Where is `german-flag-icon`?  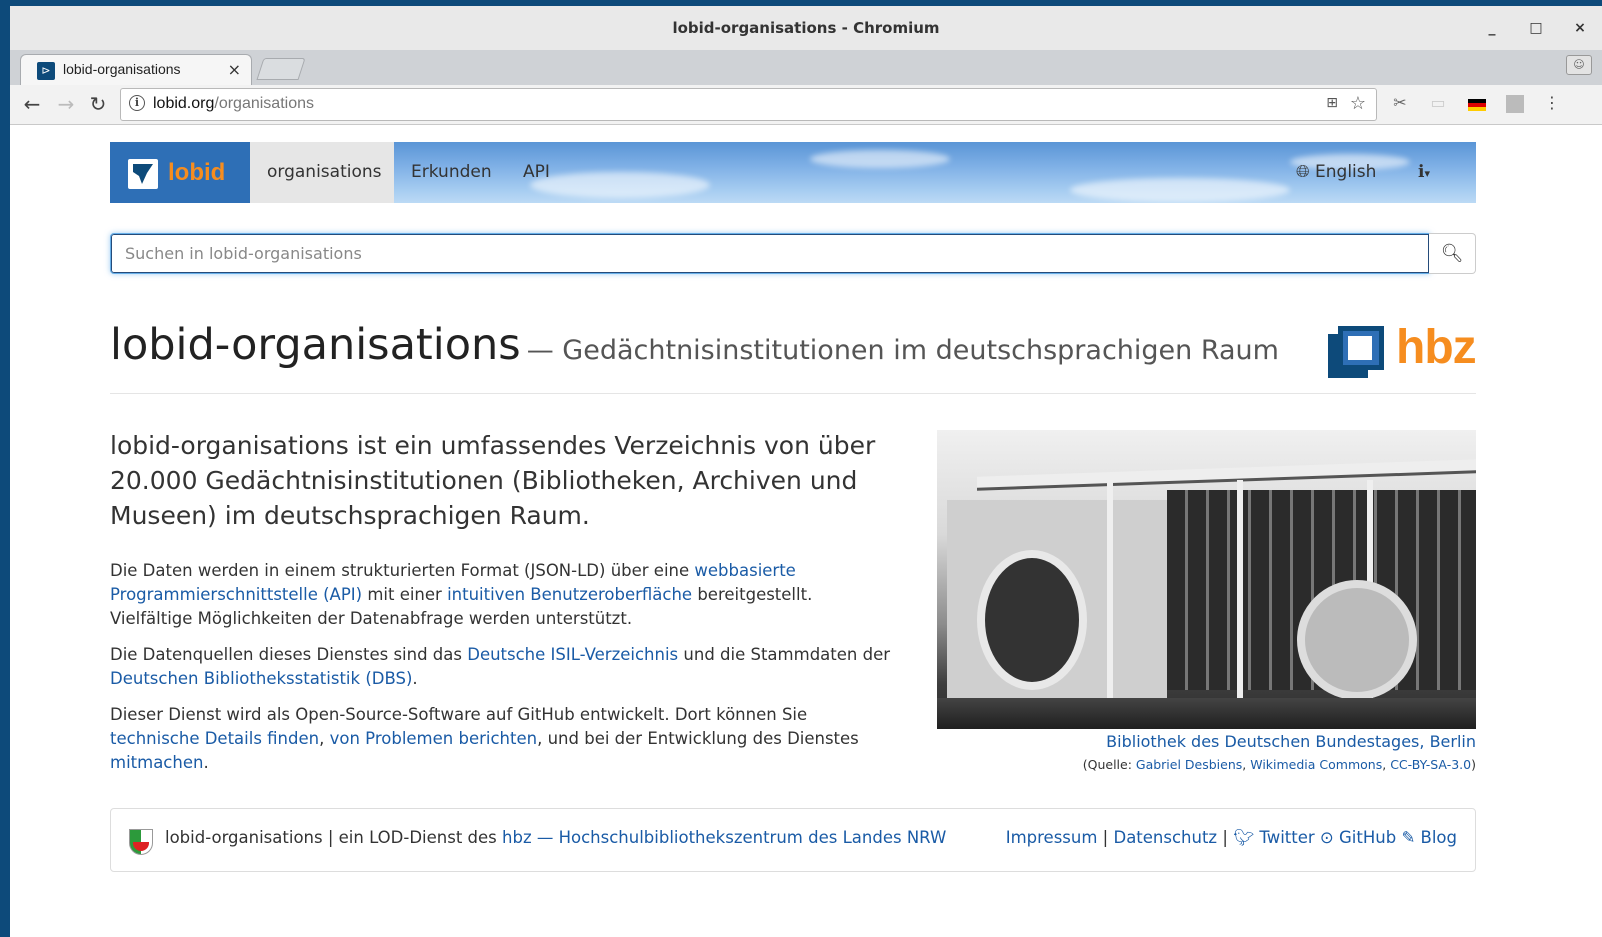
german-flag-icon is located at coordinates (1477, 105).